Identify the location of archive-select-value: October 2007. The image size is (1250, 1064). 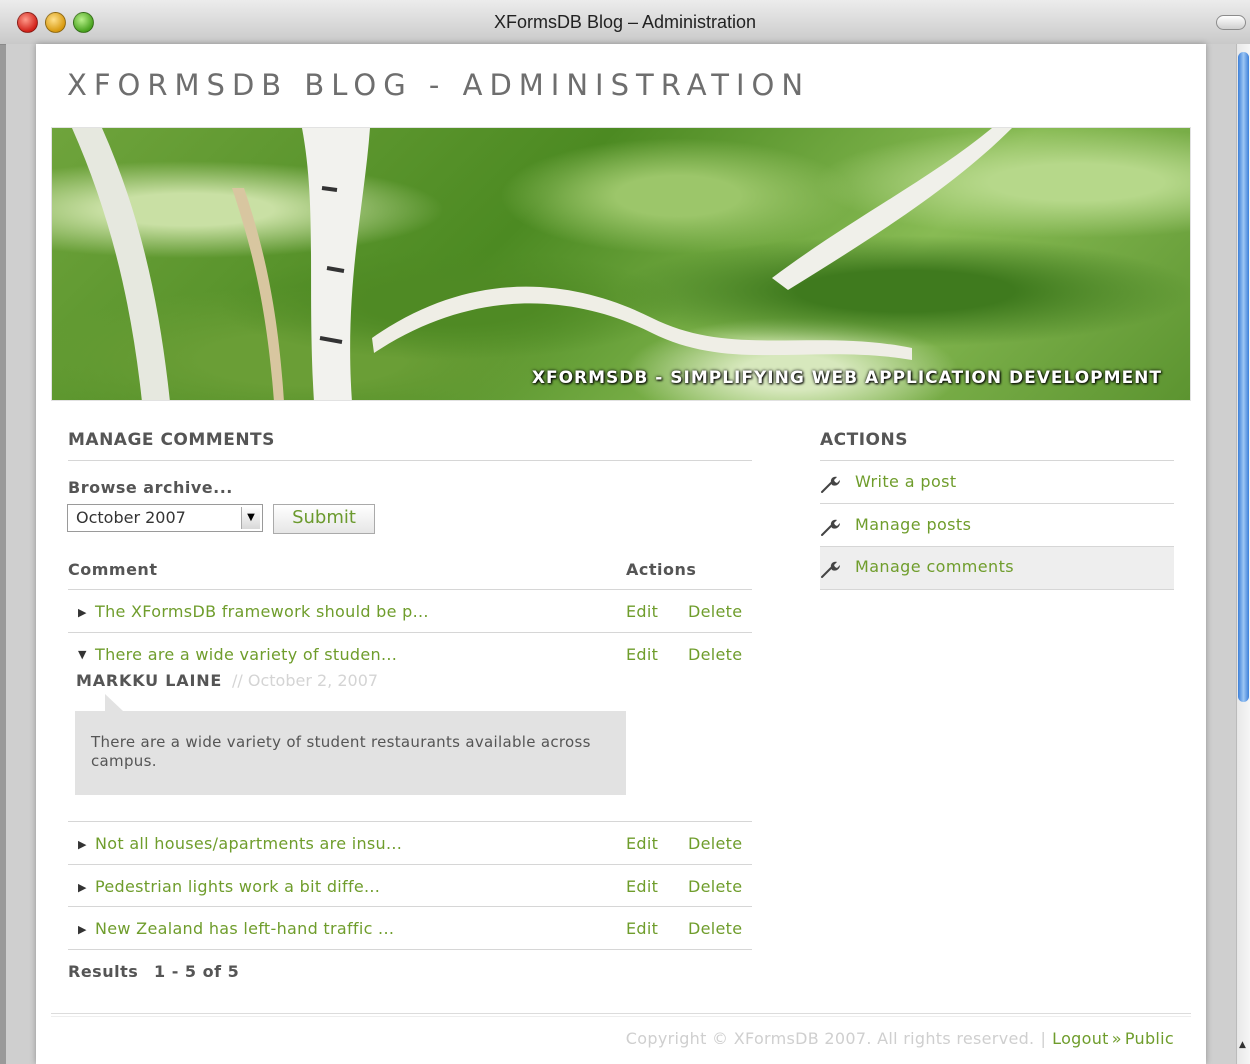
(131, 517).